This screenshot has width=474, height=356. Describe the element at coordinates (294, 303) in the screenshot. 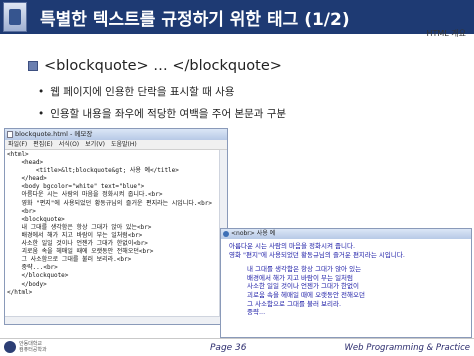

I see `blockquote-line: 그 사소함으로 그대를 불러 보리라.` at that location.